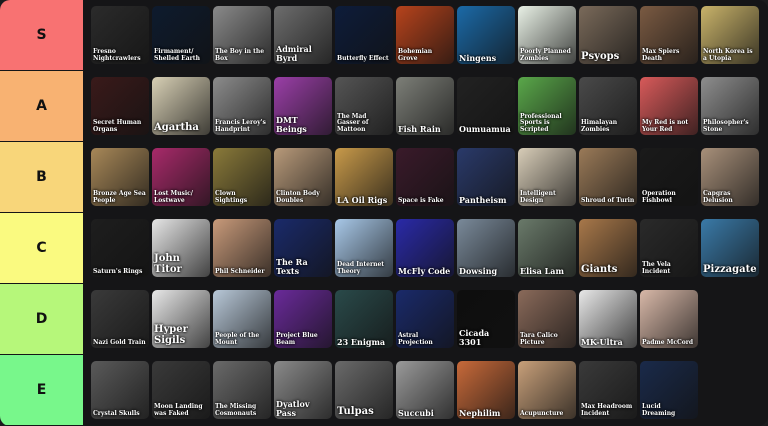 This screenshot has height=426, width=768. What do you see at coordinates (120, 390) in the screenshot?
I see `tier-item-crystal-skulls: Crystal Skulls` at bounding box center [120, 390].